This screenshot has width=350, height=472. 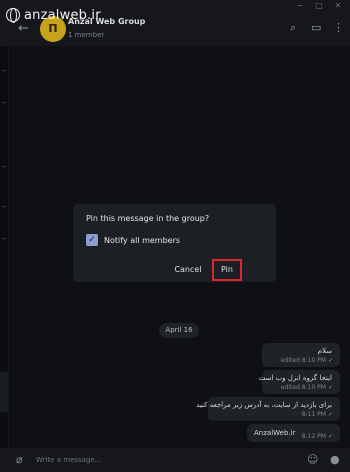 What do you see at coordinates (301, 355) in the screenshot?
I see `message-bubble: سلام edited 8:10 PM ✓` at bounding box center [301, 355].